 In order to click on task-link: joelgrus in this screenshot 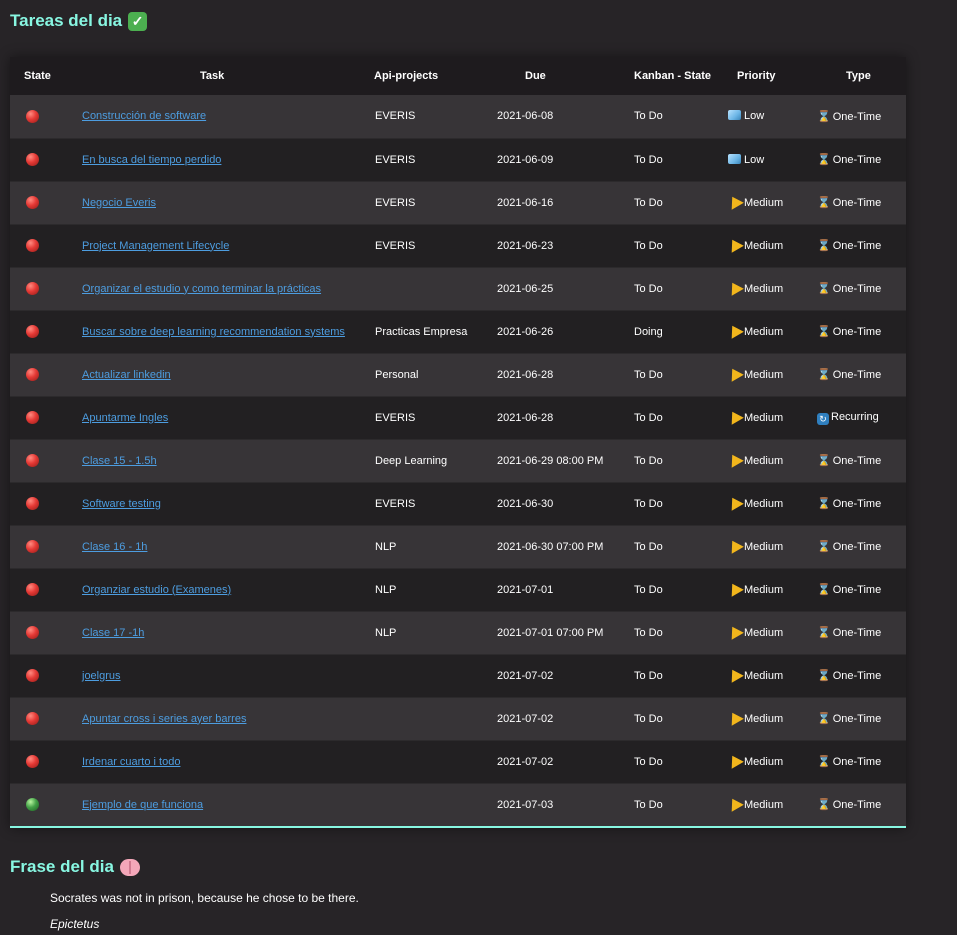, I will do `click(101, 676)`.